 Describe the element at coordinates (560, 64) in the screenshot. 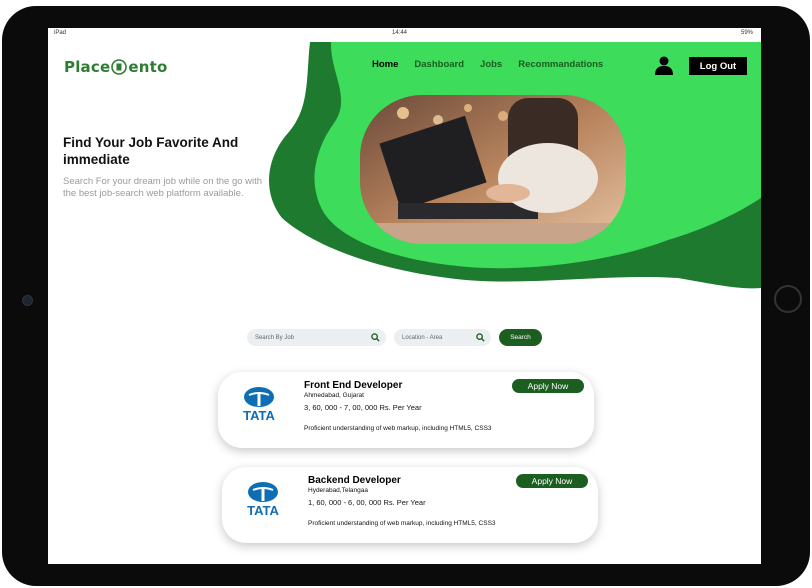

I see `nav-recommendations: Recommandations` at that location.